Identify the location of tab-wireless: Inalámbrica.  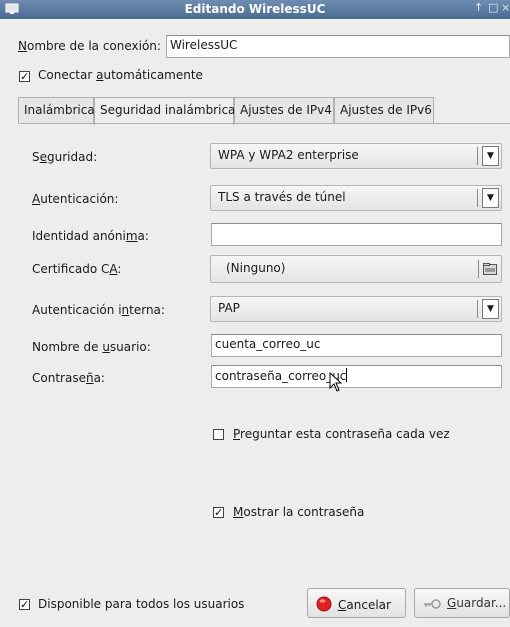
(56, 110).